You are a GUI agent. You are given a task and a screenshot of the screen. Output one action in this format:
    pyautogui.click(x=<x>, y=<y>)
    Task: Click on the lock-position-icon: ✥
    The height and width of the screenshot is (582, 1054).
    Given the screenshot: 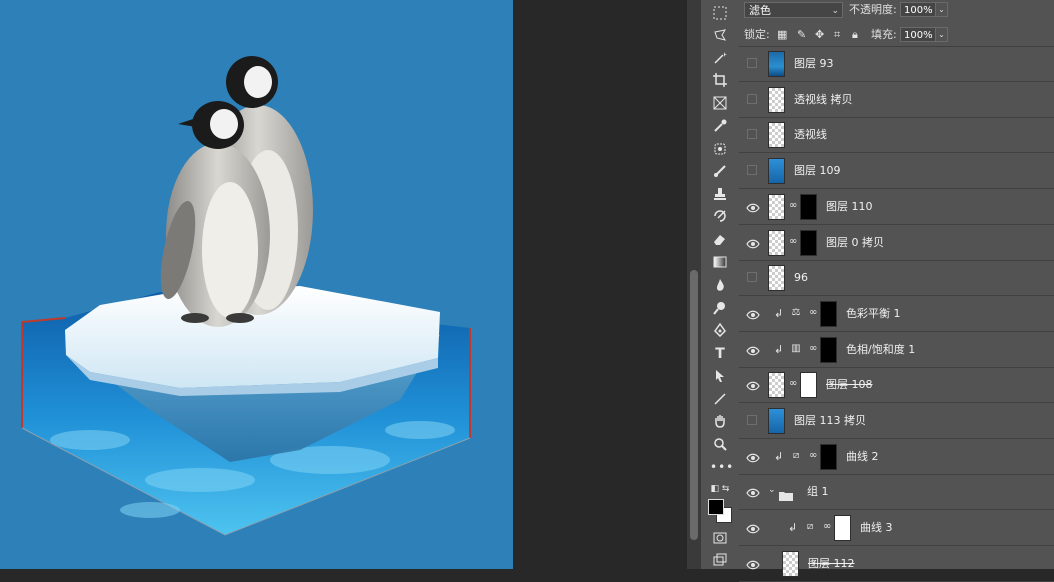 What is the action you would take?
    pyautogui.click(x=819, y=35)
    